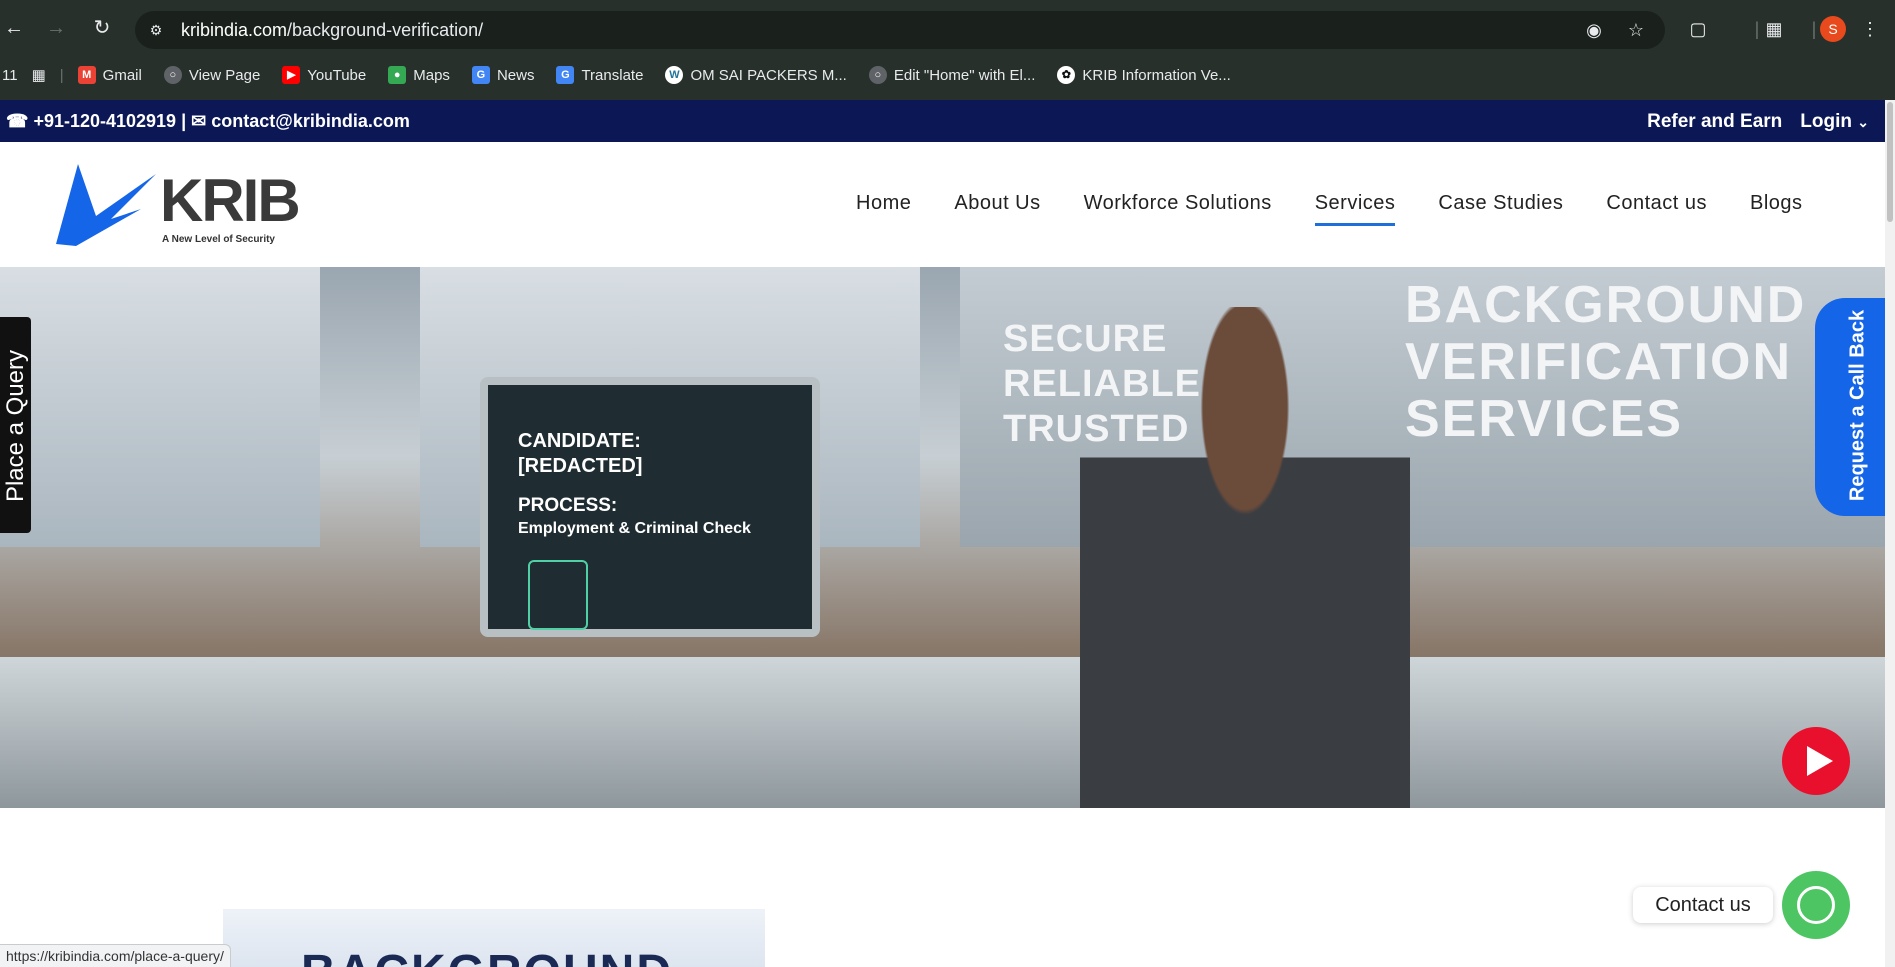 The width and height of the screenshot is (1895, 967). I want to click on star-icon: ☆, so click(1636, 30).